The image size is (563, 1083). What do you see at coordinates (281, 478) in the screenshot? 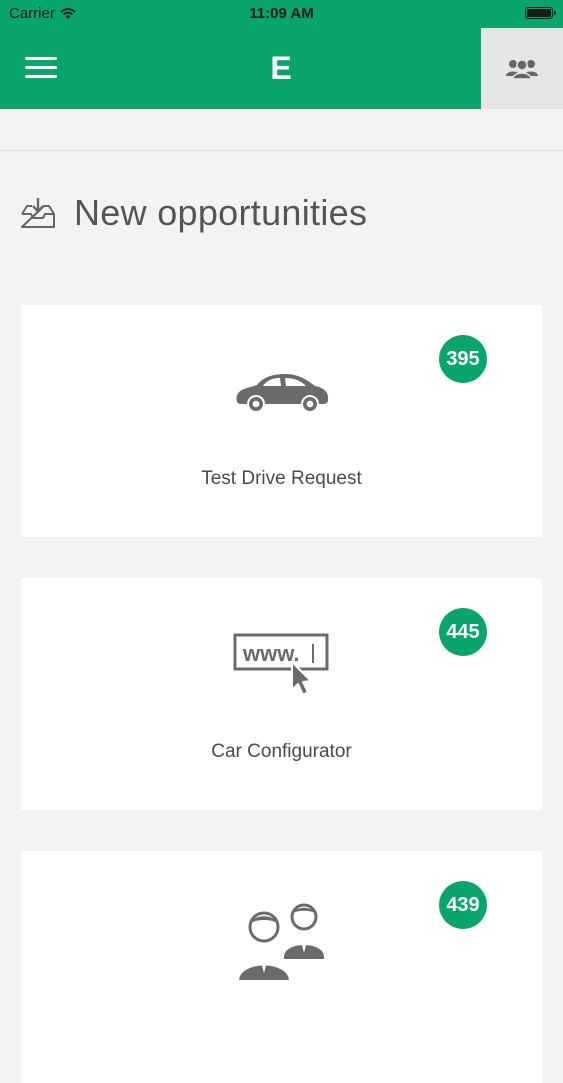
I see `card-label: Test Drive Request` at bounding box center [281, 478].